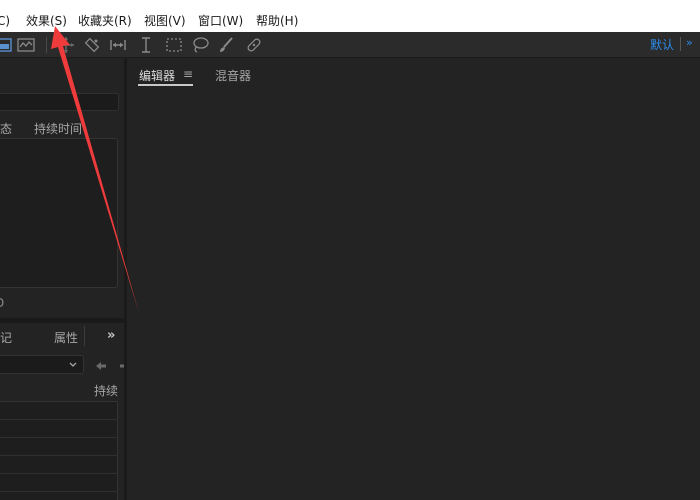  What do you see at coordinates (5, 16) in the screenshot?
I see `menu-item-partial: C)` at bounding box center [5, 16].